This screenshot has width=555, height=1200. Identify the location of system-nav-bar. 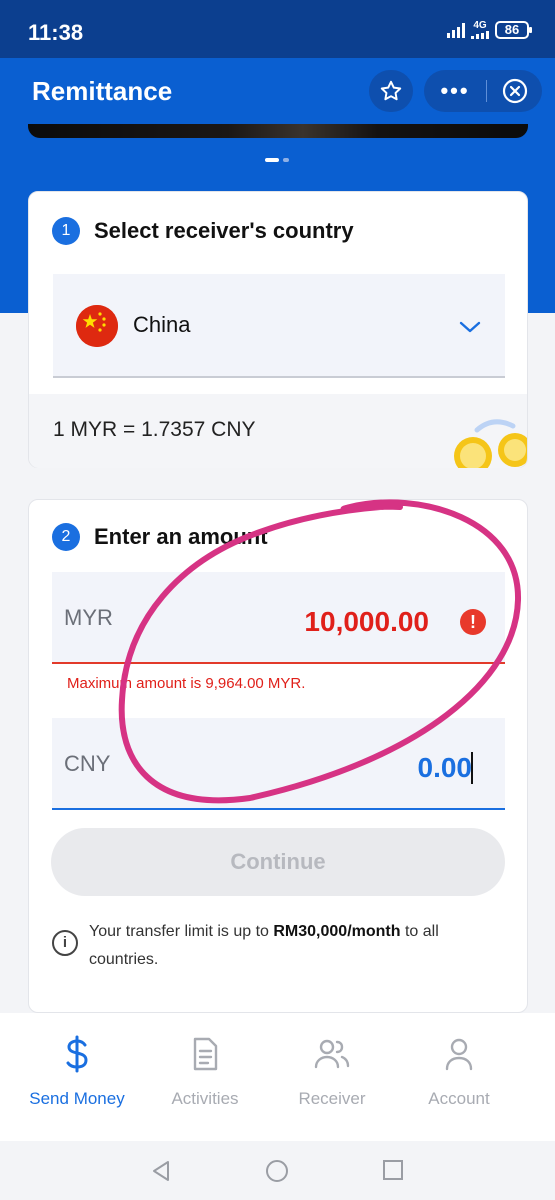
(277, 1170).